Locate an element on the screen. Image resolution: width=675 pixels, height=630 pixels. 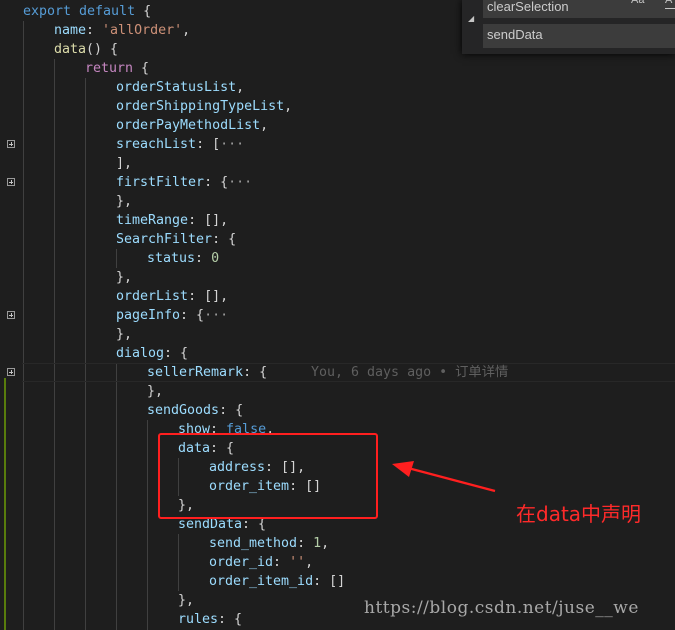
code-line: order_item_id: [] is located at coordinates (337, 581).